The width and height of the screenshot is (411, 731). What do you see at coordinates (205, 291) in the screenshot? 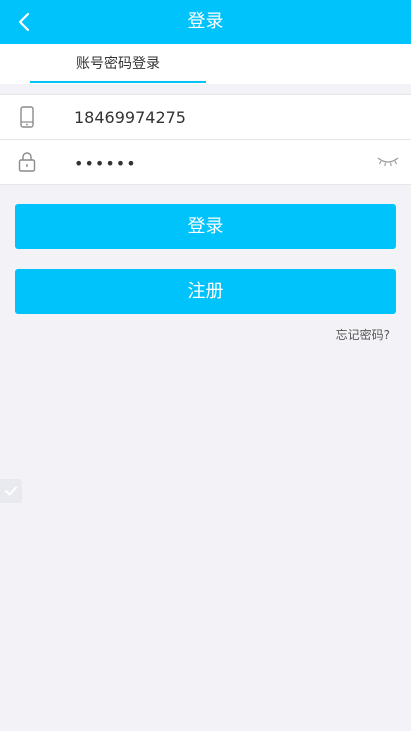
I see `register-button: 注册` at bounding box center [205, 291].